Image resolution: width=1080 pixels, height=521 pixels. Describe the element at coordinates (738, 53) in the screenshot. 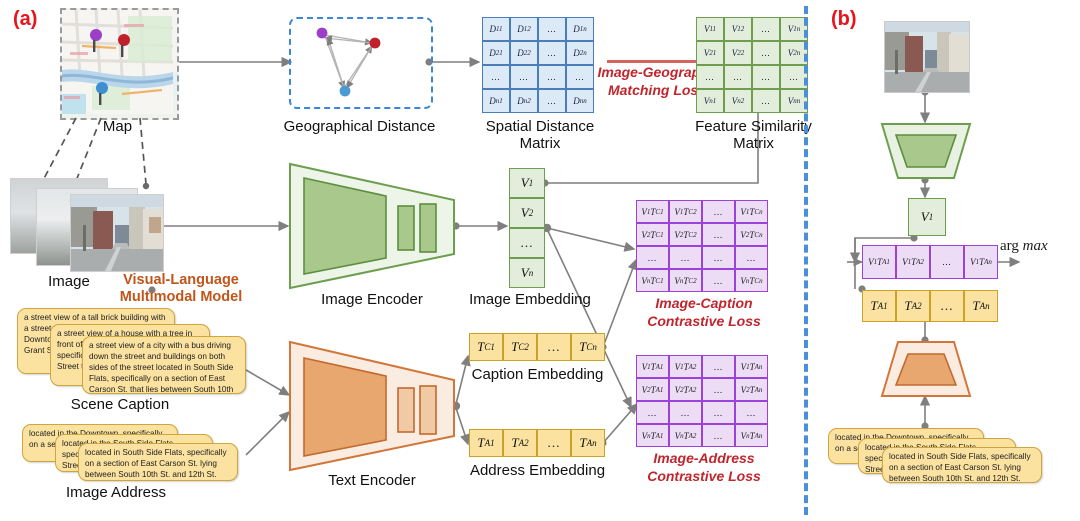

I see `matrix-cell: V 22` at that location.